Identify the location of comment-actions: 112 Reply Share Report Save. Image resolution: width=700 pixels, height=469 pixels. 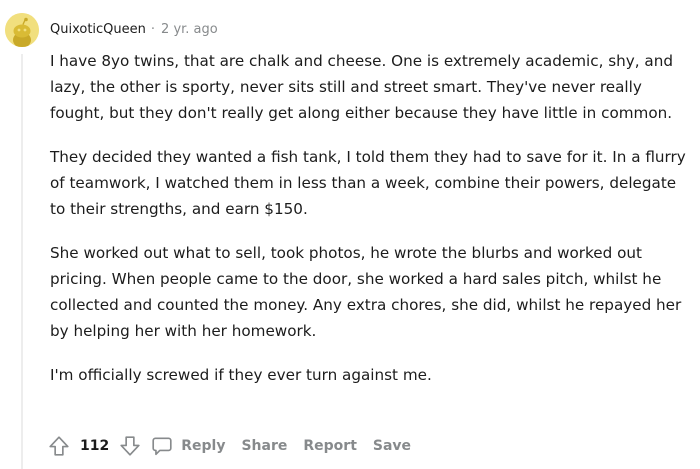
(228, 446).